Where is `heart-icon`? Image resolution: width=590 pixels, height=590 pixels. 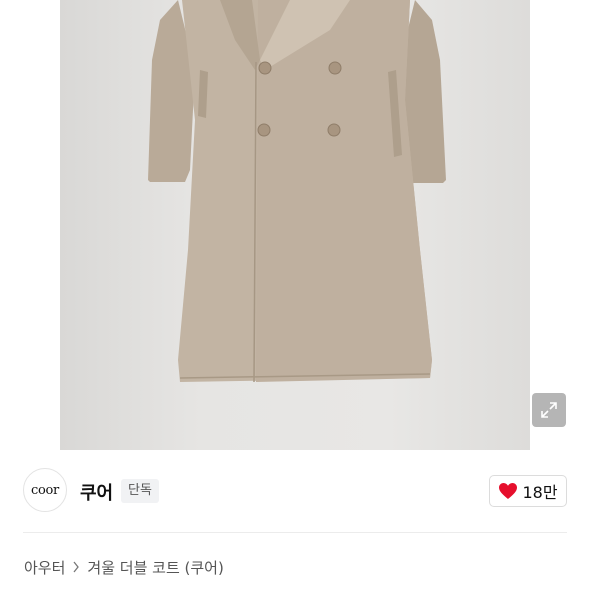
heart-icon is located at coordinates (508, 491).